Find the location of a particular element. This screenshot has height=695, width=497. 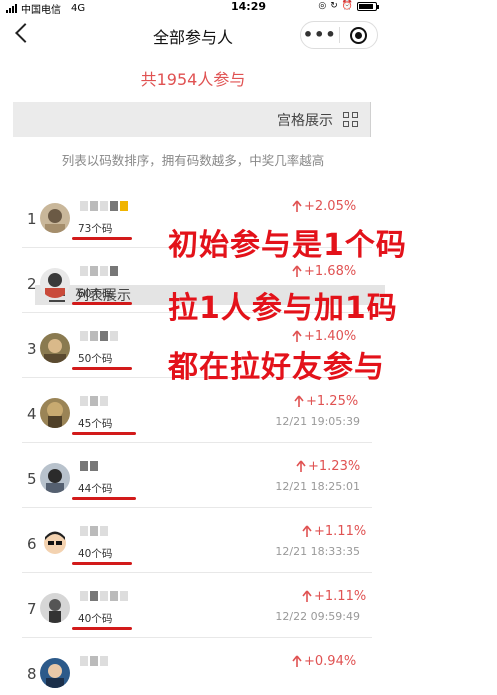

mini-program-capsule: ••• is located at coordinates (339, 35).